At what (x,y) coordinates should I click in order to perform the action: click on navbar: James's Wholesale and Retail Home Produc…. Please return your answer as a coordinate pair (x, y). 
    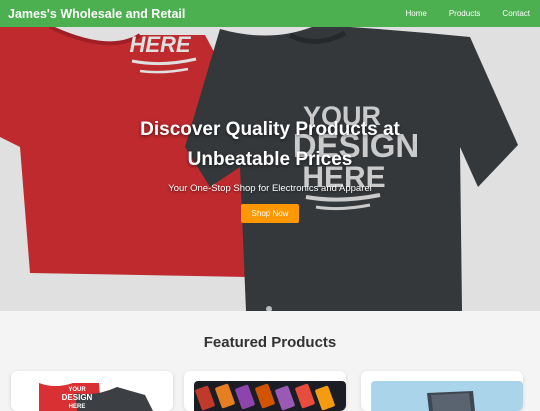
    Looking at the image, I should click on (270, 13).